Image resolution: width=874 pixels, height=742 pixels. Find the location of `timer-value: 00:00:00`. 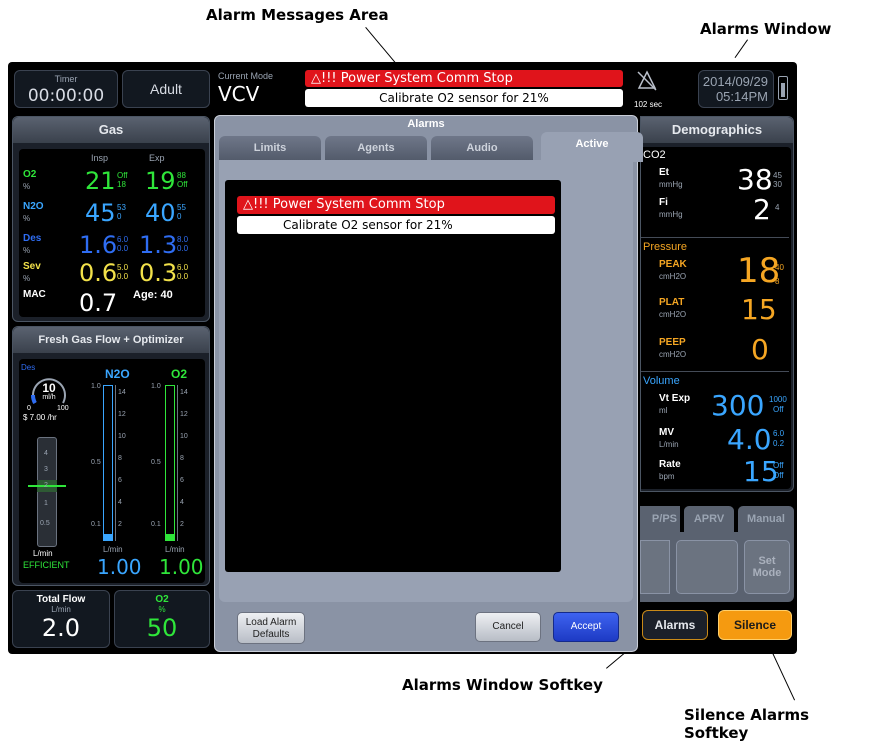

timer-value: 00:00:00 is located at coordinates (66, 96).